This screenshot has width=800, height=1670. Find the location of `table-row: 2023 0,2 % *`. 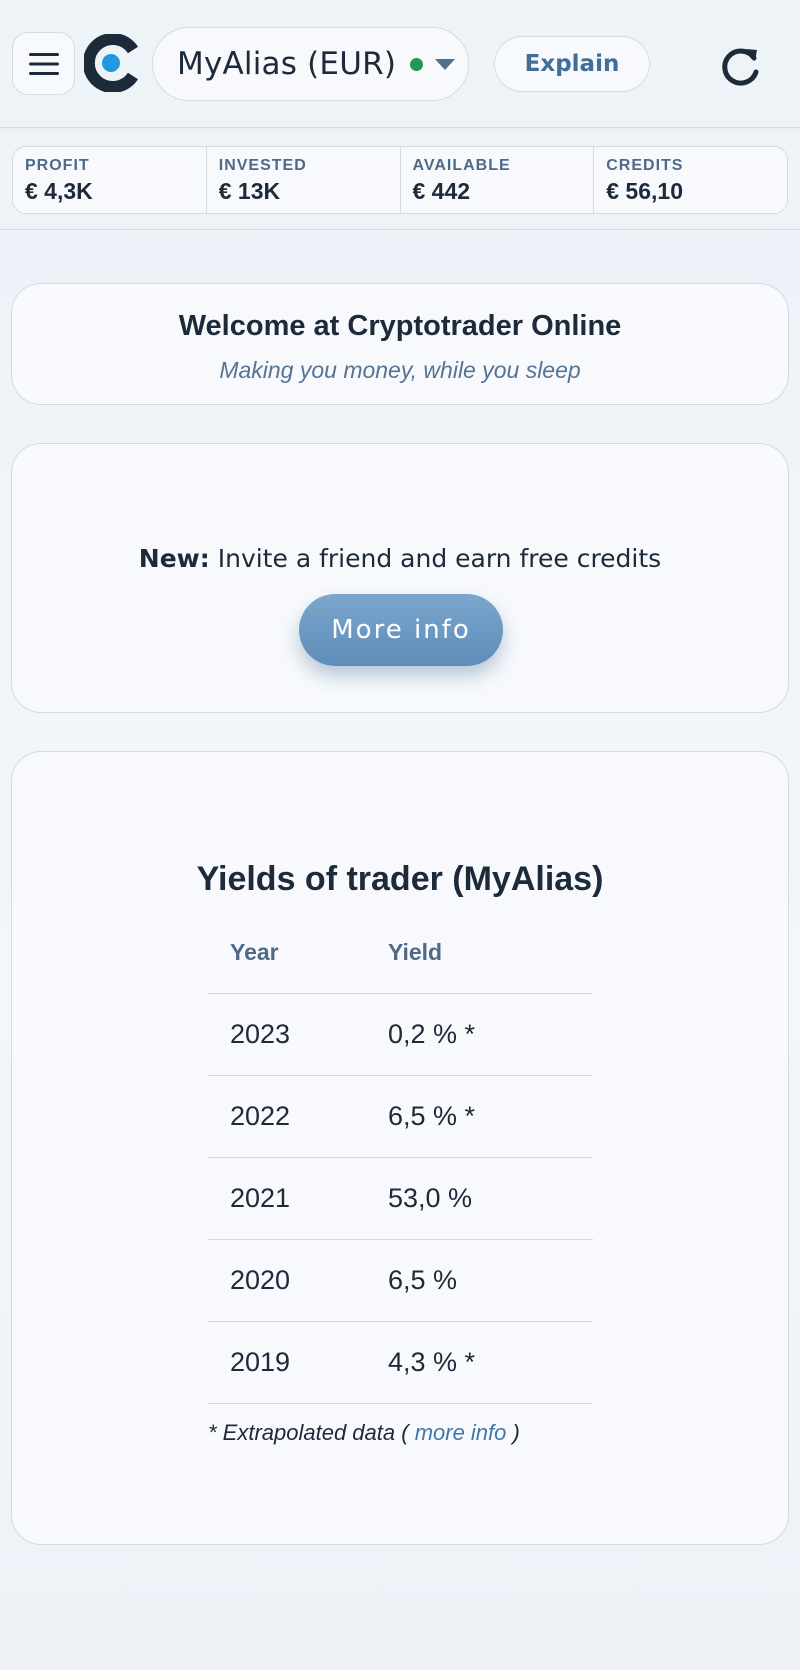

table-row: 2023 0,2 % * is located at coordinates (400, 1035).